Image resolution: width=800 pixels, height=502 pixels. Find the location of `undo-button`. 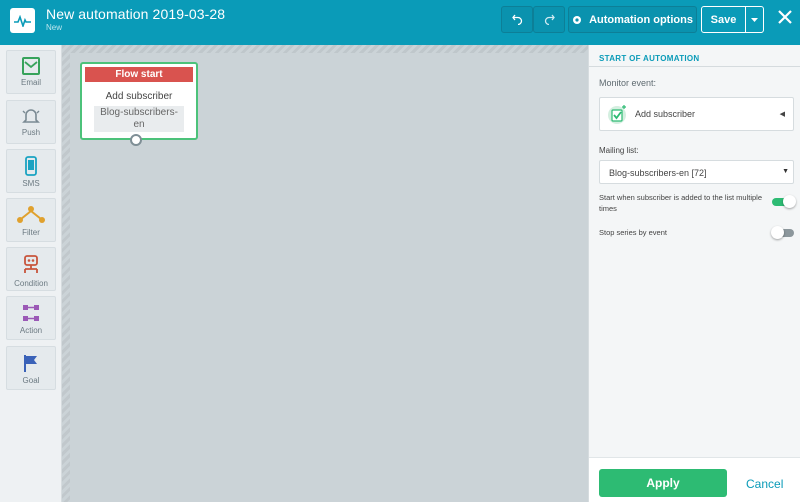

undo-button is located at coordinates (517, 19).